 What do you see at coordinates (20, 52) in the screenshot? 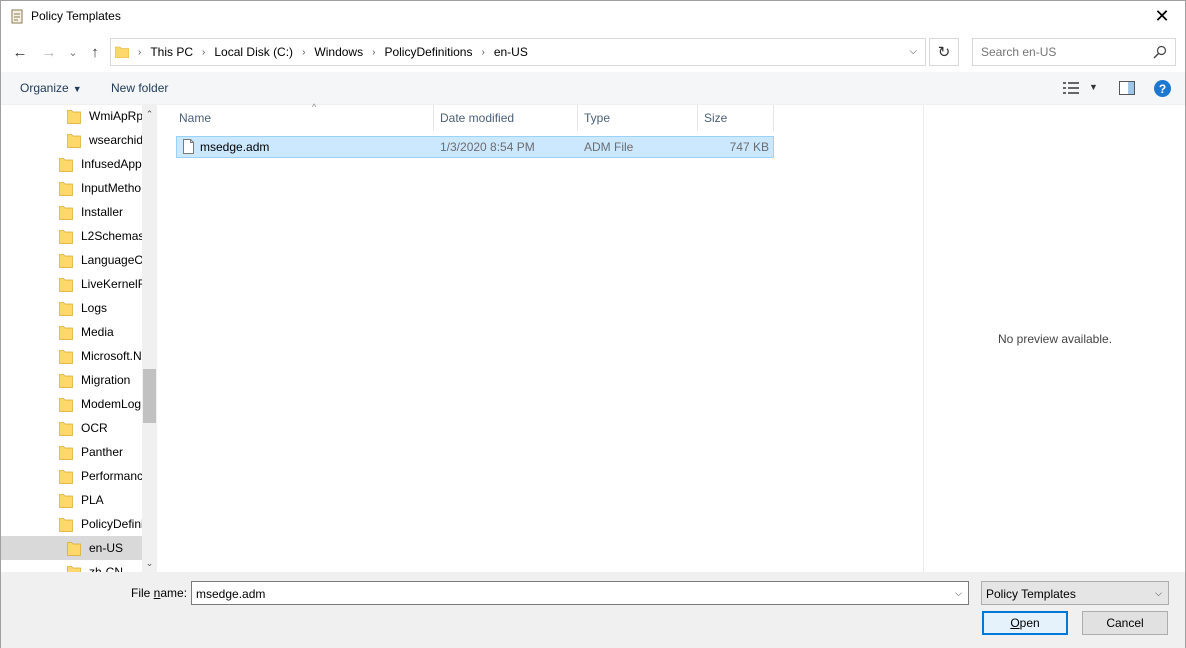
I see `back-button: ←` at bounding box center [20, 52].